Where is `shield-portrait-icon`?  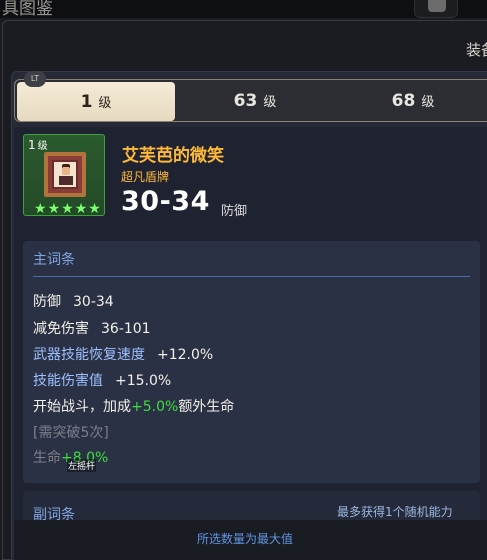 shield-portrait-icon is located at coordinates (65, 174).